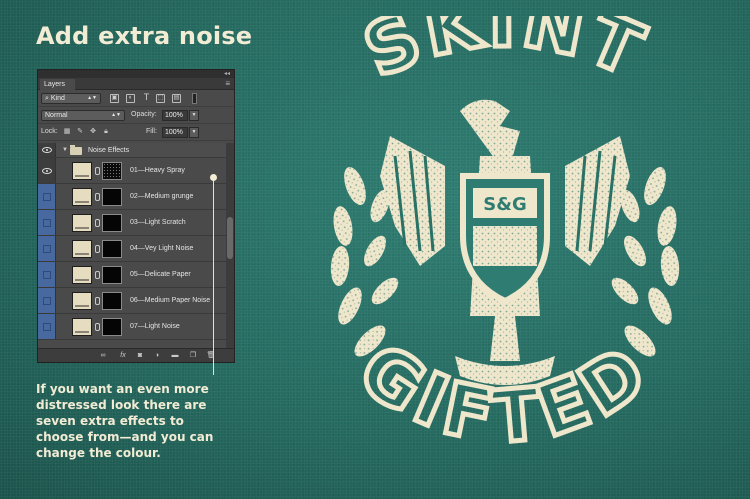 The height and width of the screenshot is (499, 750). Describe the element at coordinates (230, 238) in the screenshot. I see `scrollbar-thumb` at that location.